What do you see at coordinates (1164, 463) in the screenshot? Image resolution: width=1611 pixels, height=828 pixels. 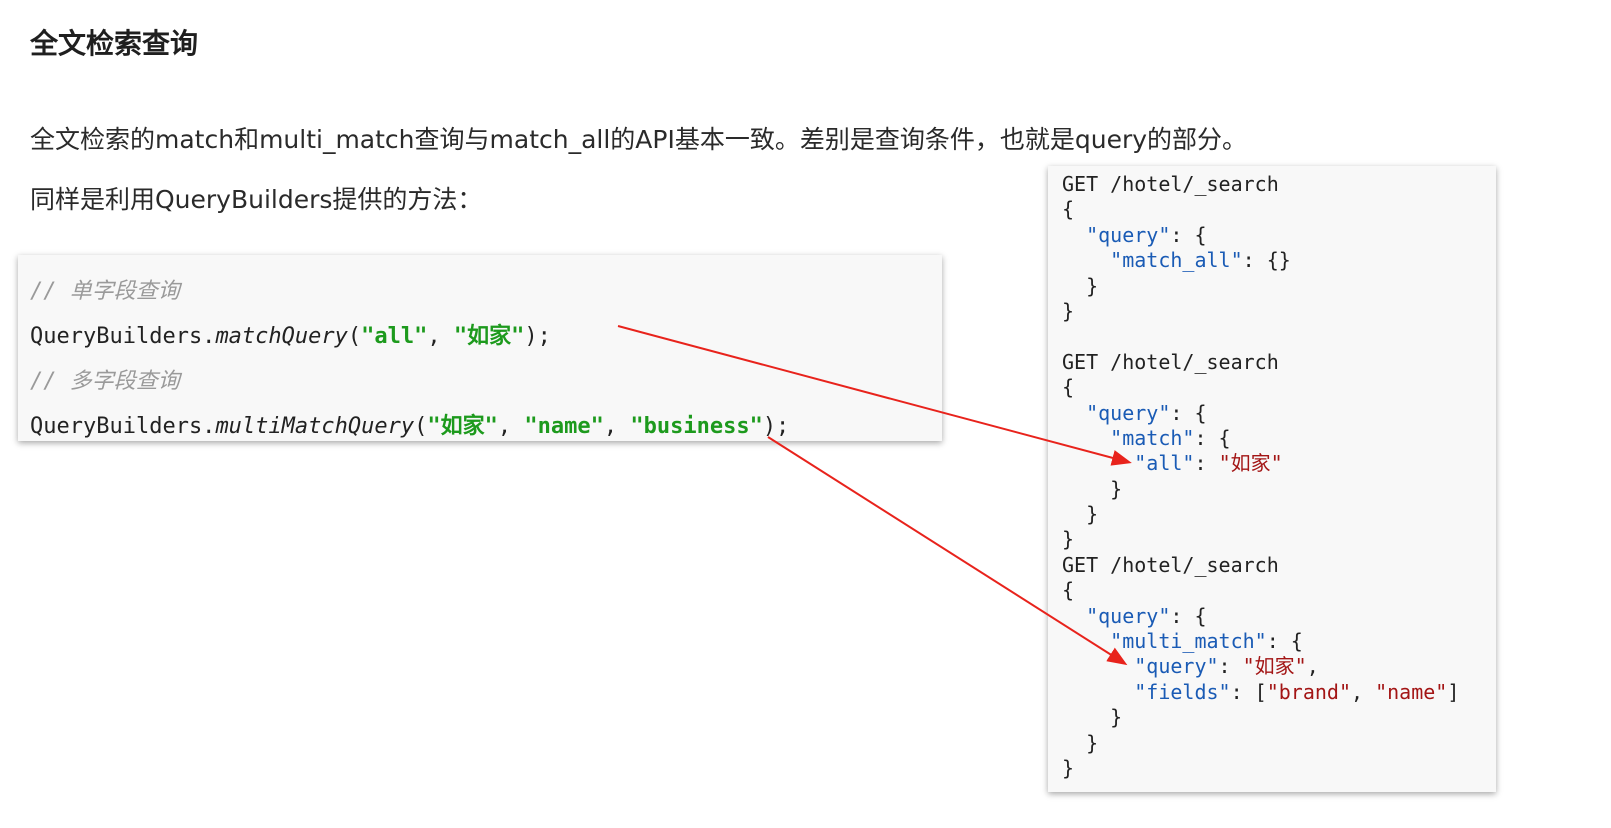 I see `dsl-key: "all"` at bounding box center [1164, 463].